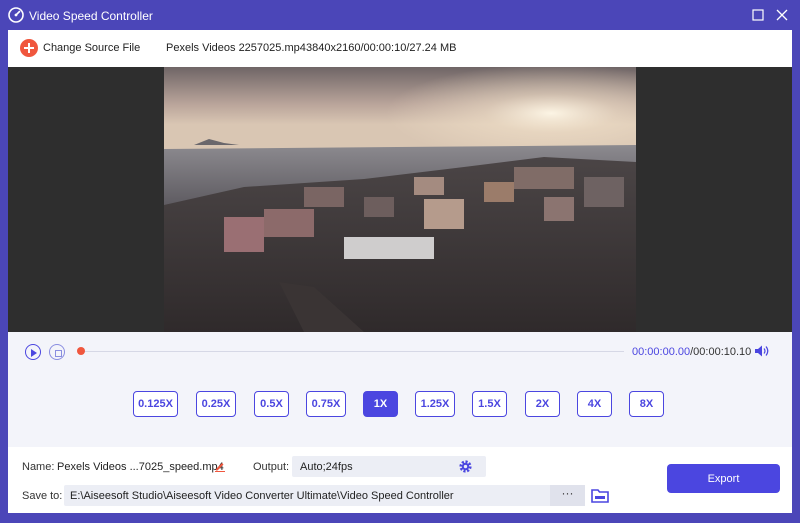 This screenshot has width=800, height=523. Describe the element at coordinates (326, 404) in the screenshot. I see `speed-0.75x-button: 0.75X` at that location.